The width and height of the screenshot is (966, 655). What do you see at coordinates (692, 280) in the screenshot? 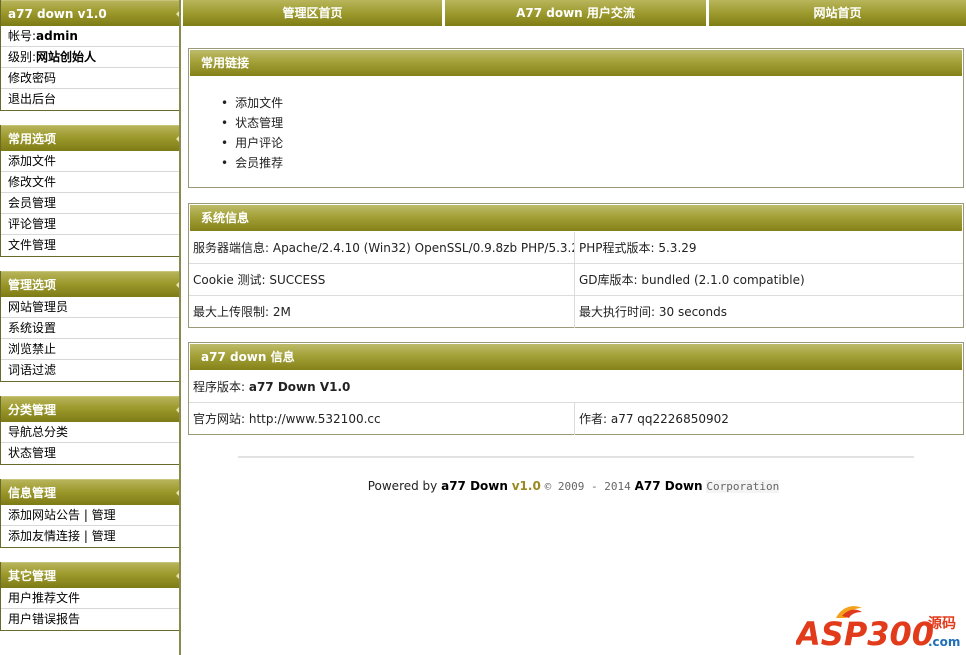
I see `gd-version: GD库版本: bundled (2.1.0 compatible)` at bounding box center [692, 280].